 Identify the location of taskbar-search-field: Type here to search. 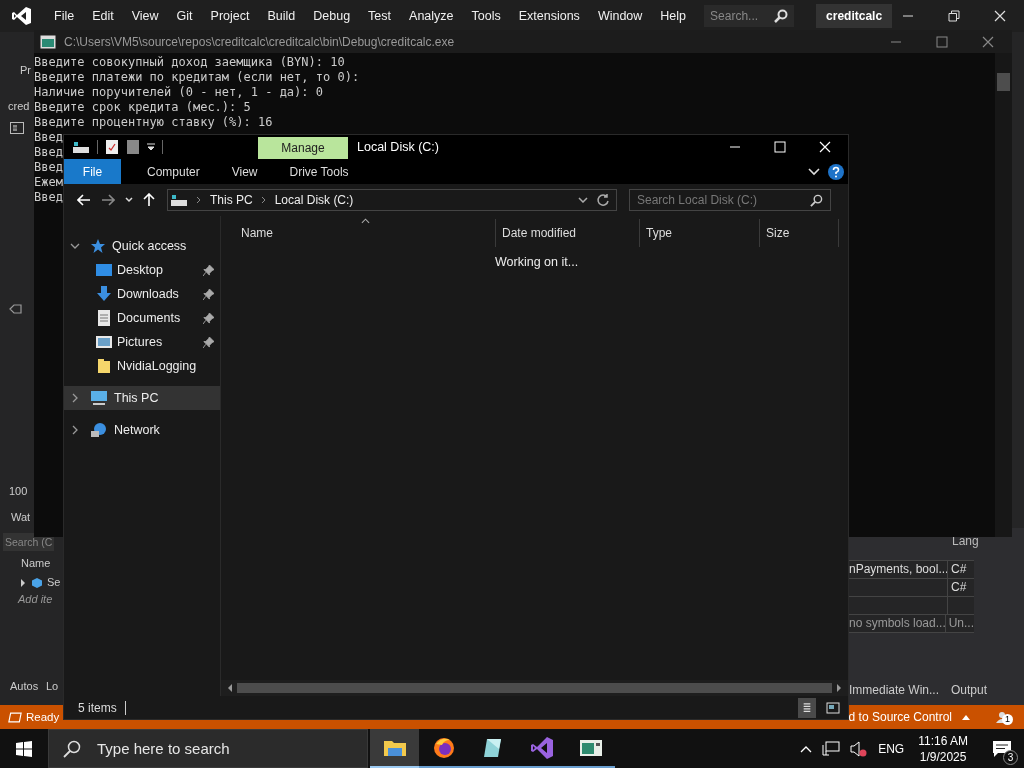
(208, 748).